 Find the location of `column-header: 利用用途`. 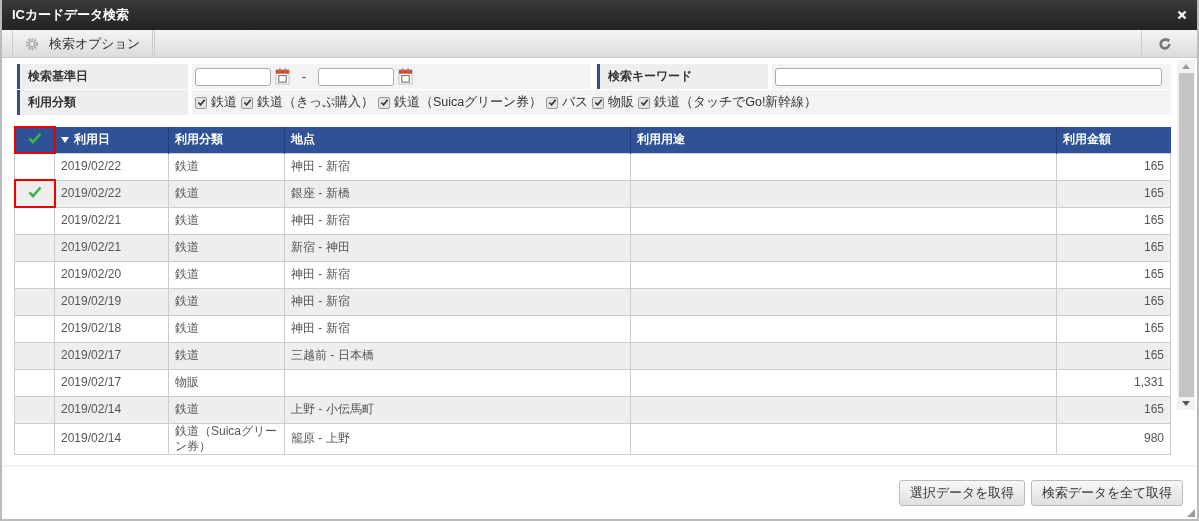

column-header: 利用用途 is located at coordinates (843, 140).